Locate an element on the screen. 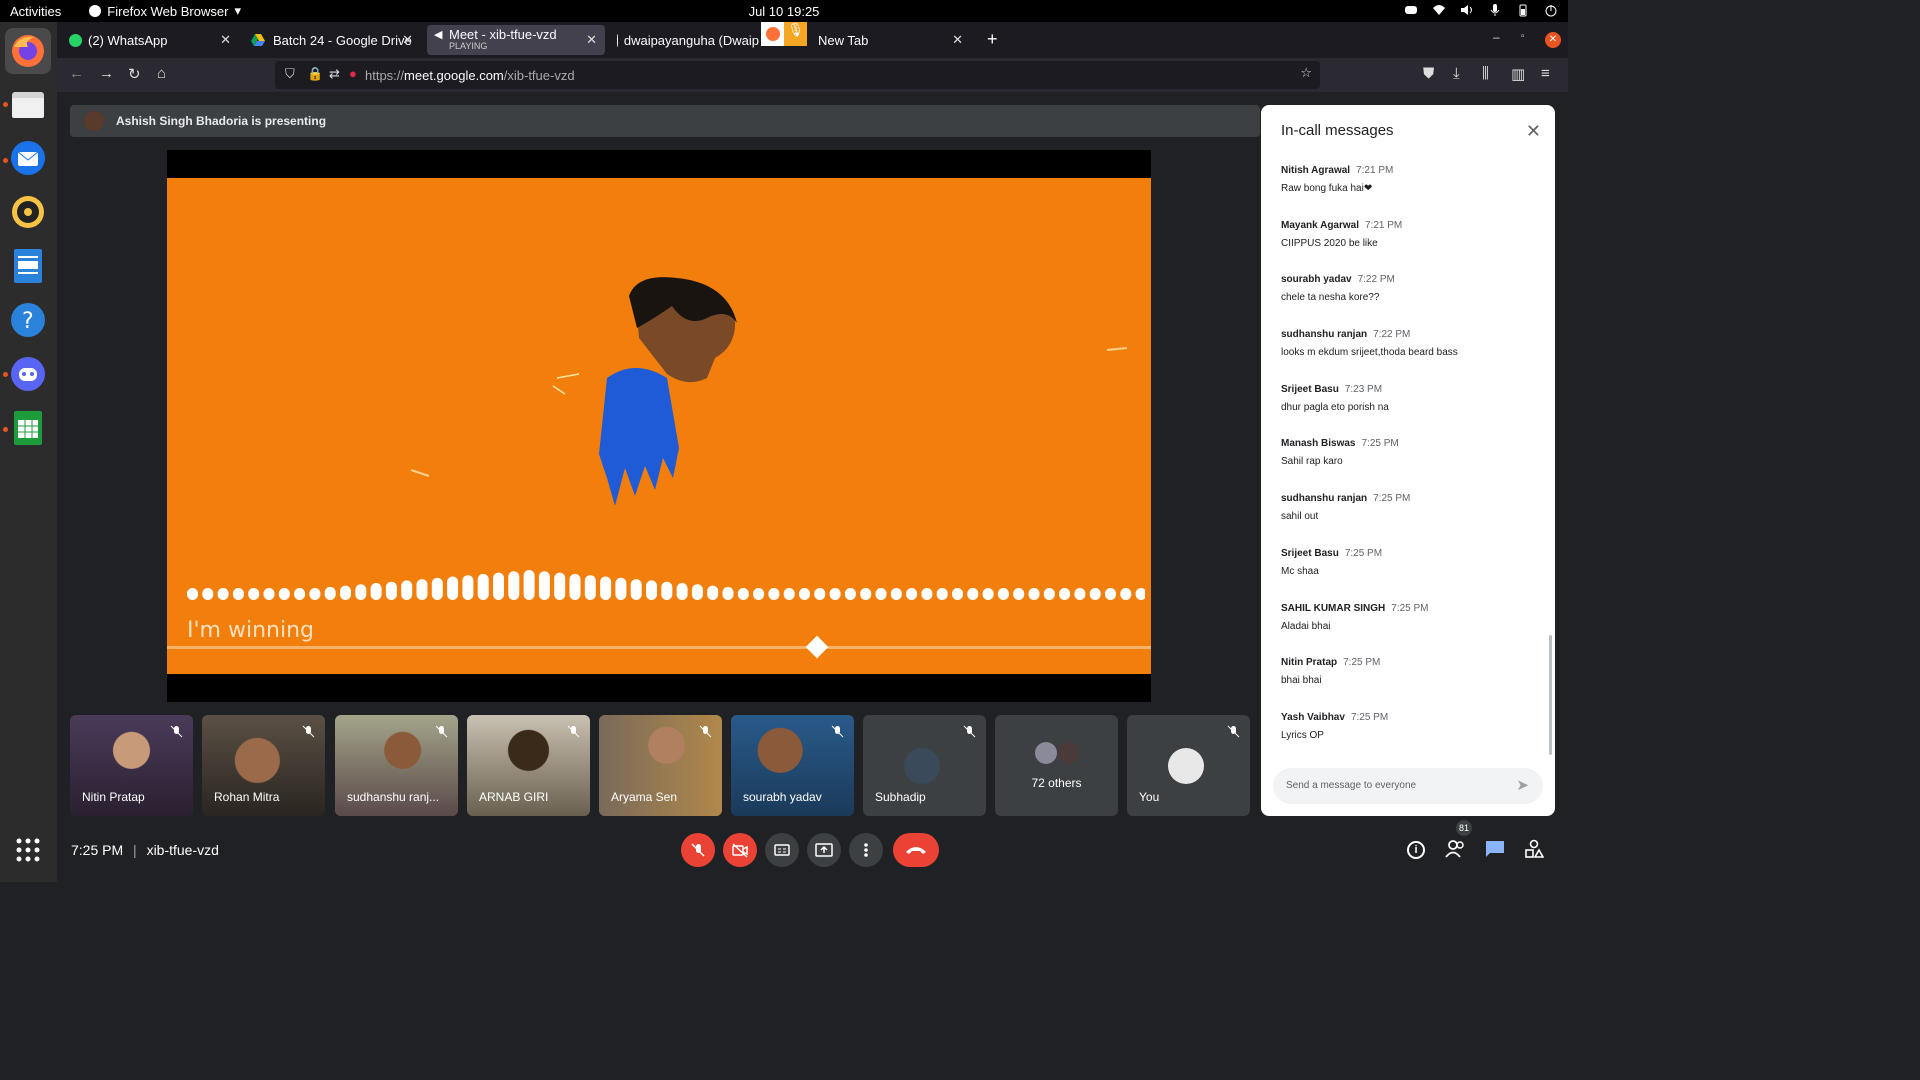 The height and width of the screenshot is (1080, 1920). whatsapp-icon is located at coordinates (75, 40).